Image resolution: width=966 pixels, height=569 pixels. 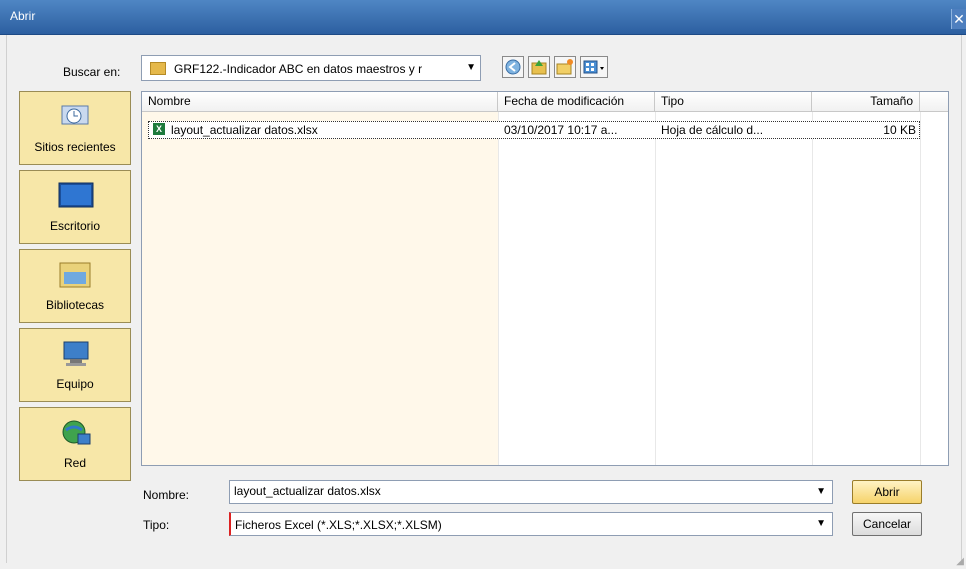 What do you see at coordinates (960, 561) in the screenshot?
I see `resize-grip-icon: ◢` at bounding box center [960, 561].